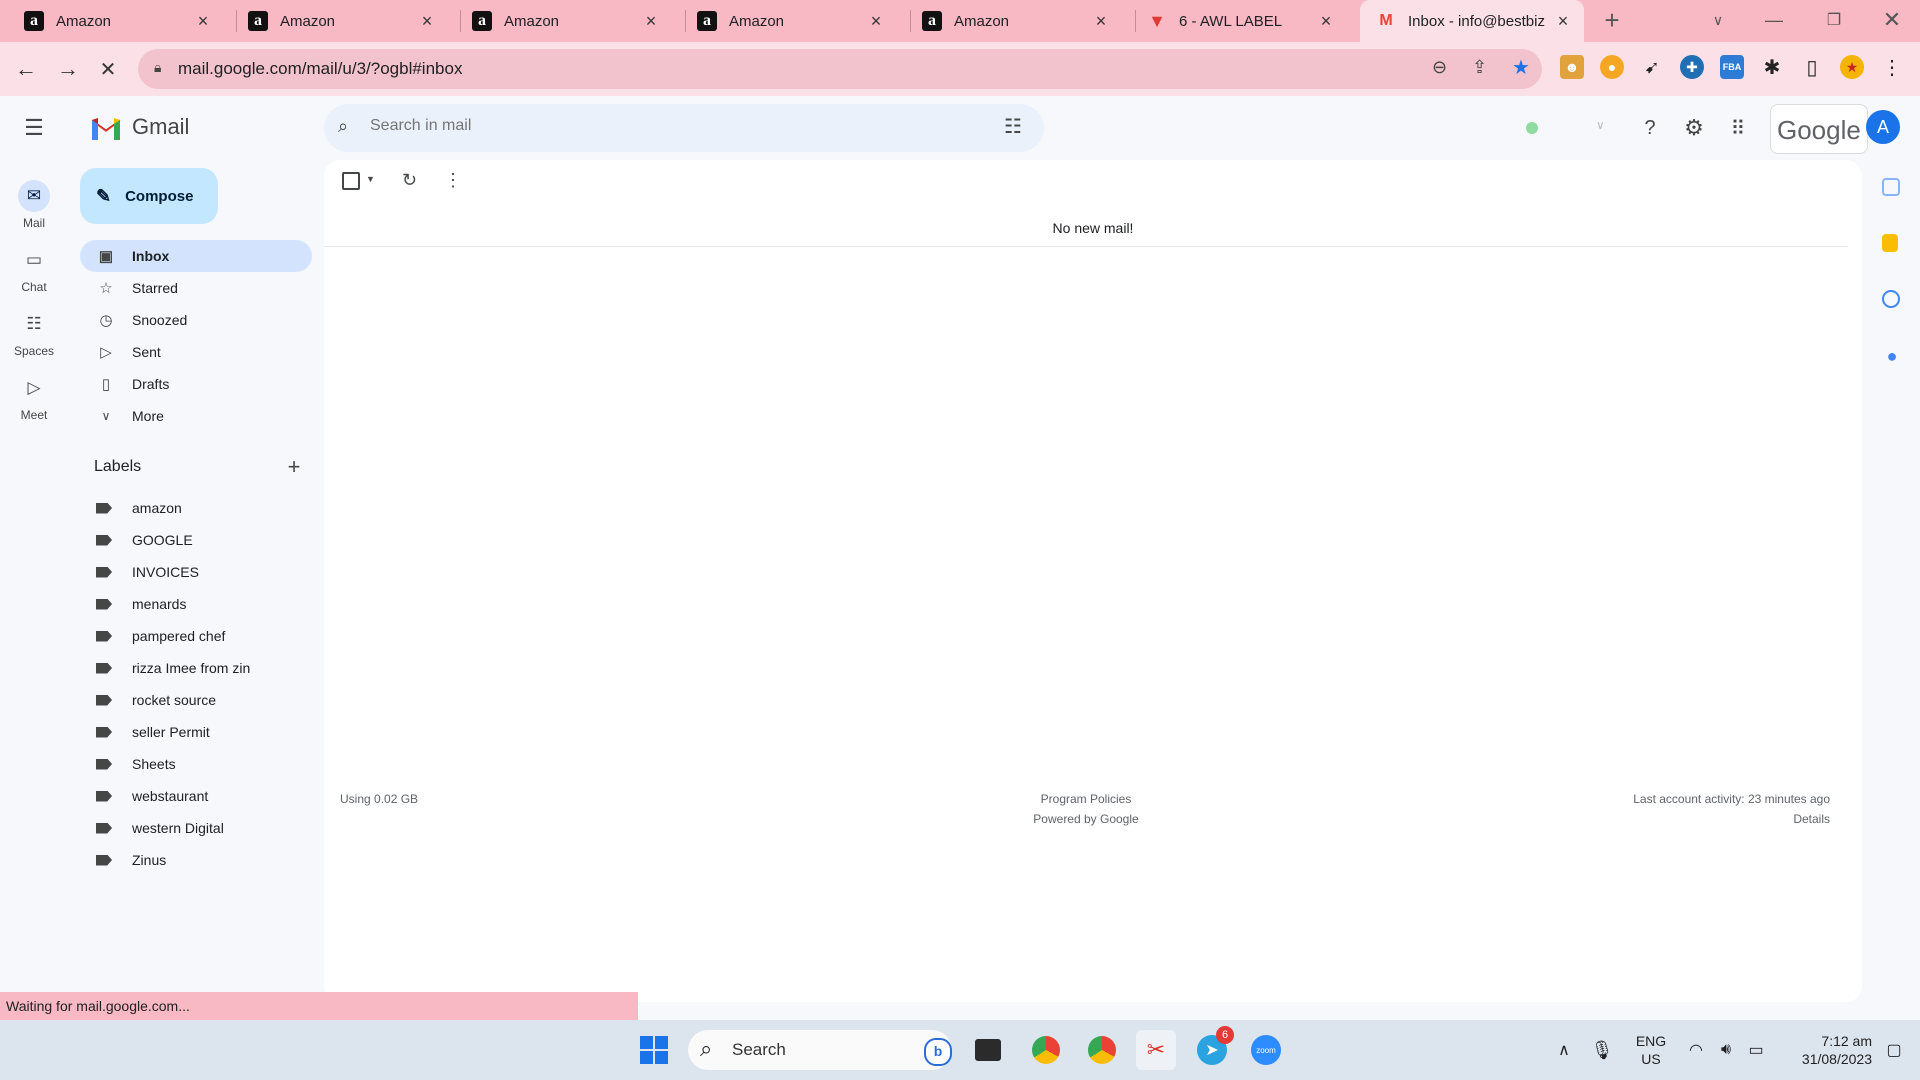 This screenshot has width=1920, height=1080. I want to click on clock: 7:12 am 31/08/2023, so click(1824, 1050).